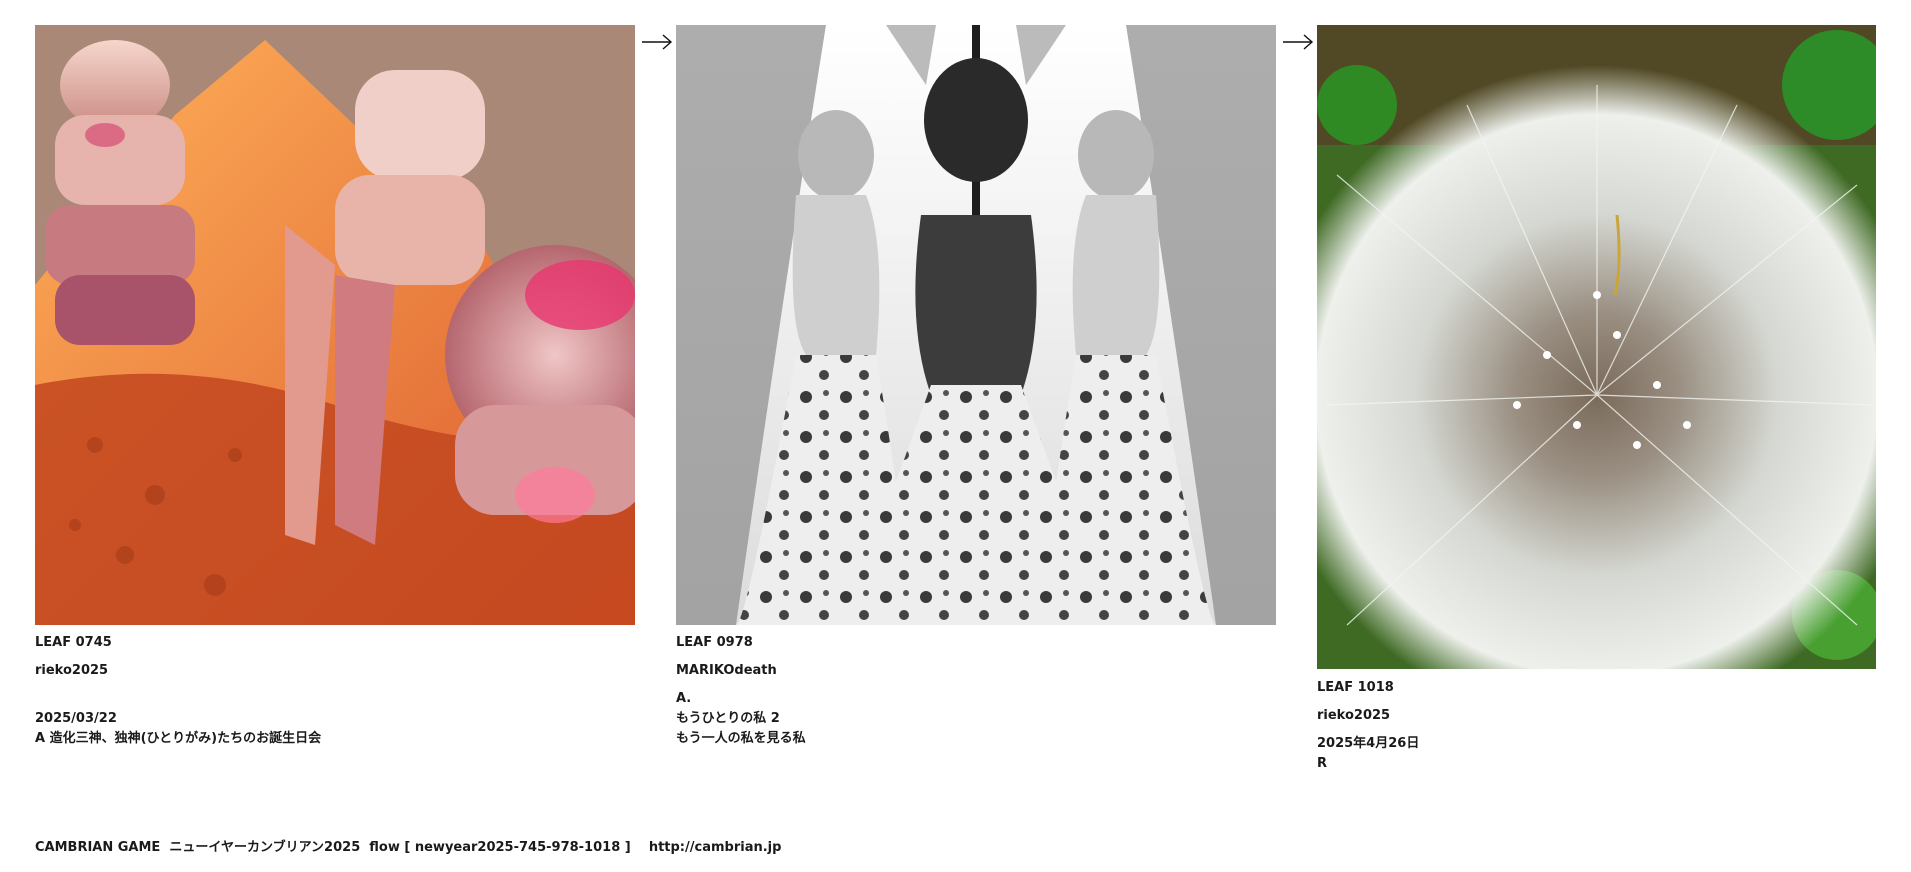 Image resolution: width=1911 pixels, height=872 pixels. Describe the element at coordinates (1322, 763) in the screenshot. I see `post-caption: R` at that location.